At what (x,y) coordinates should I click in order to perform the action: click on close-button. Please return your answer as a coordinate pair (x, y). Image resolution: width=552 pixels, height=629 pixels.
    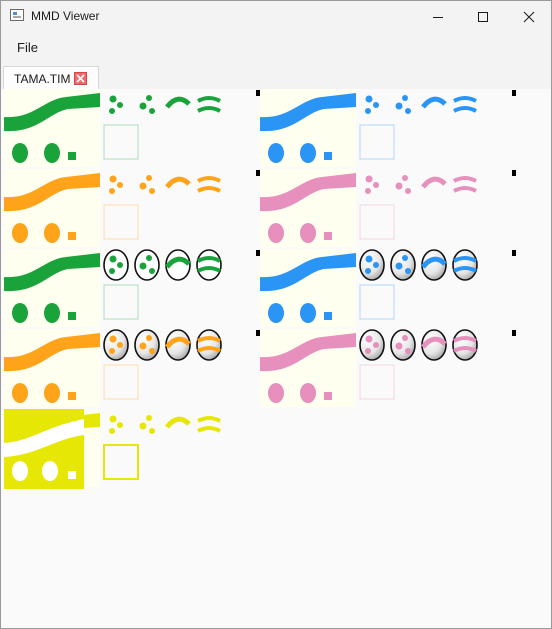
    Looking at the image, I should click on (529, 16).